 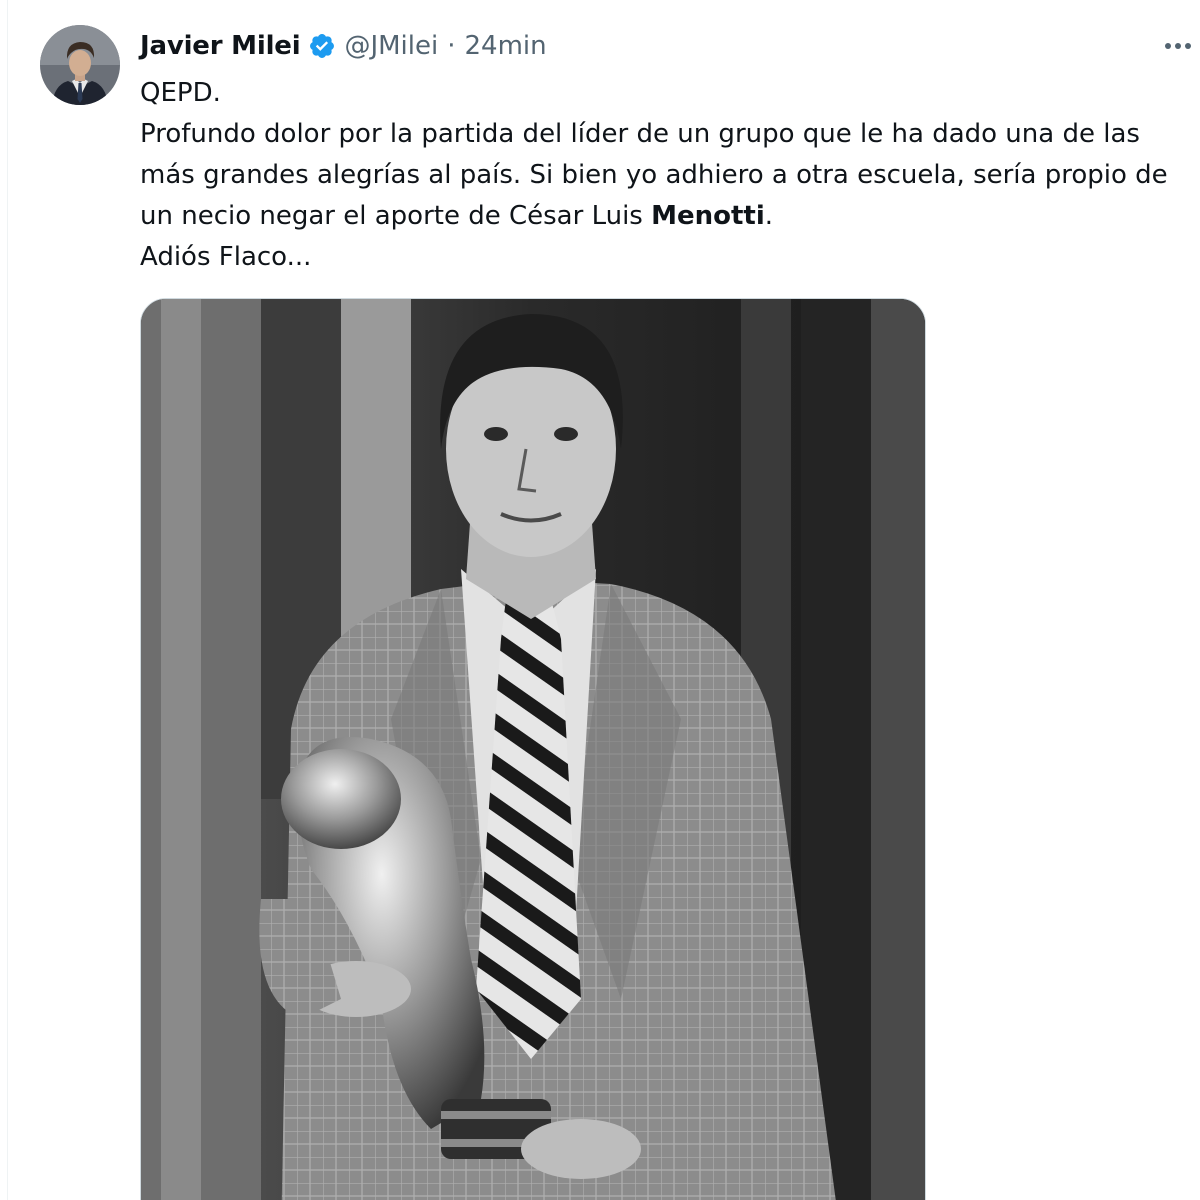 What do you see at coordinates (505, 46) in the screenshot?
I see `tweet-timestamp: 24min` at bounding box center [505, 46].